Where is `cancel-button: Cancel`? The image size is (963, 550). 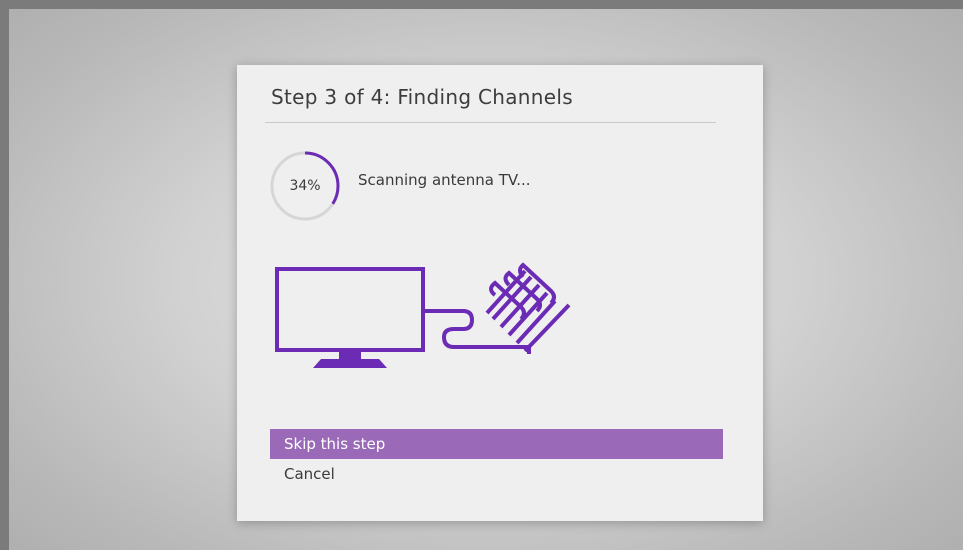
cancel-button: Cancel is located at coordinates (496, 474).